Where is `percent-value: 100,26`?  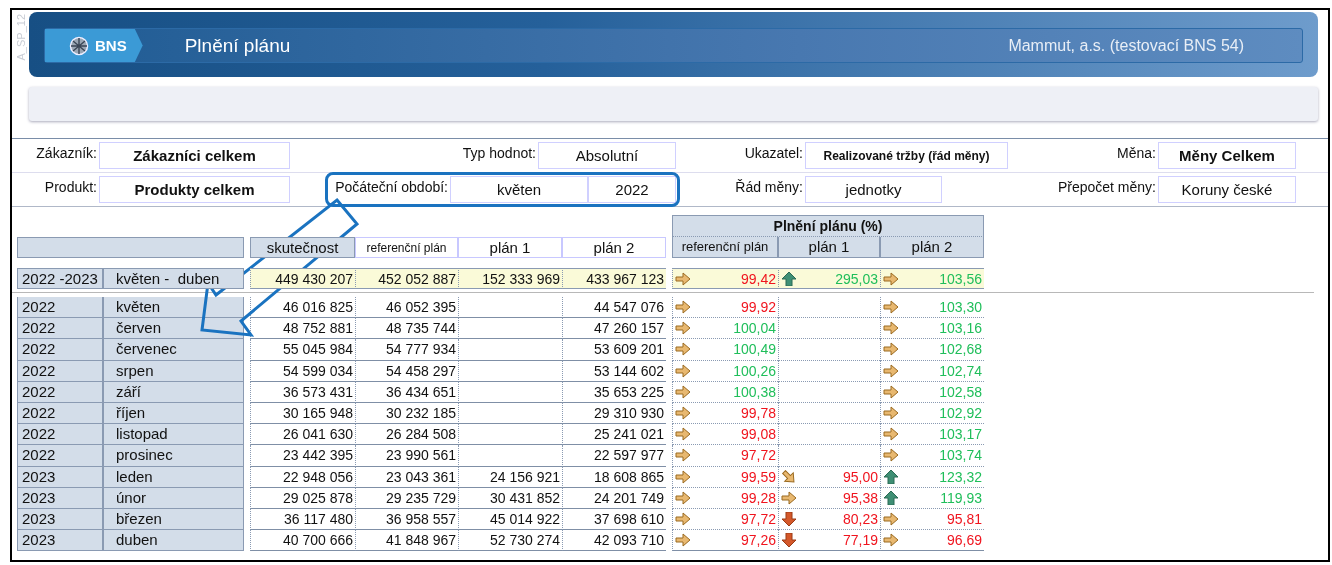
percent-value: 100,26 is located at coordinates (754, 370).